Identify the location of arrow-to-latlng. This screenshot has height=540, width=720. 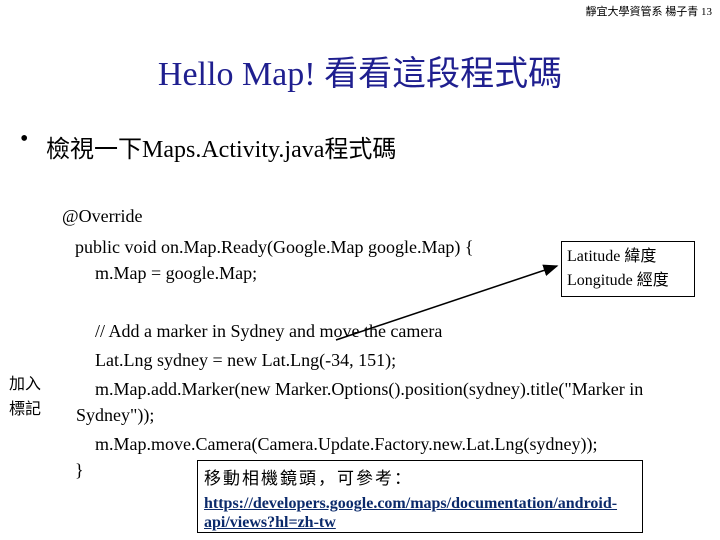
(447, 302).